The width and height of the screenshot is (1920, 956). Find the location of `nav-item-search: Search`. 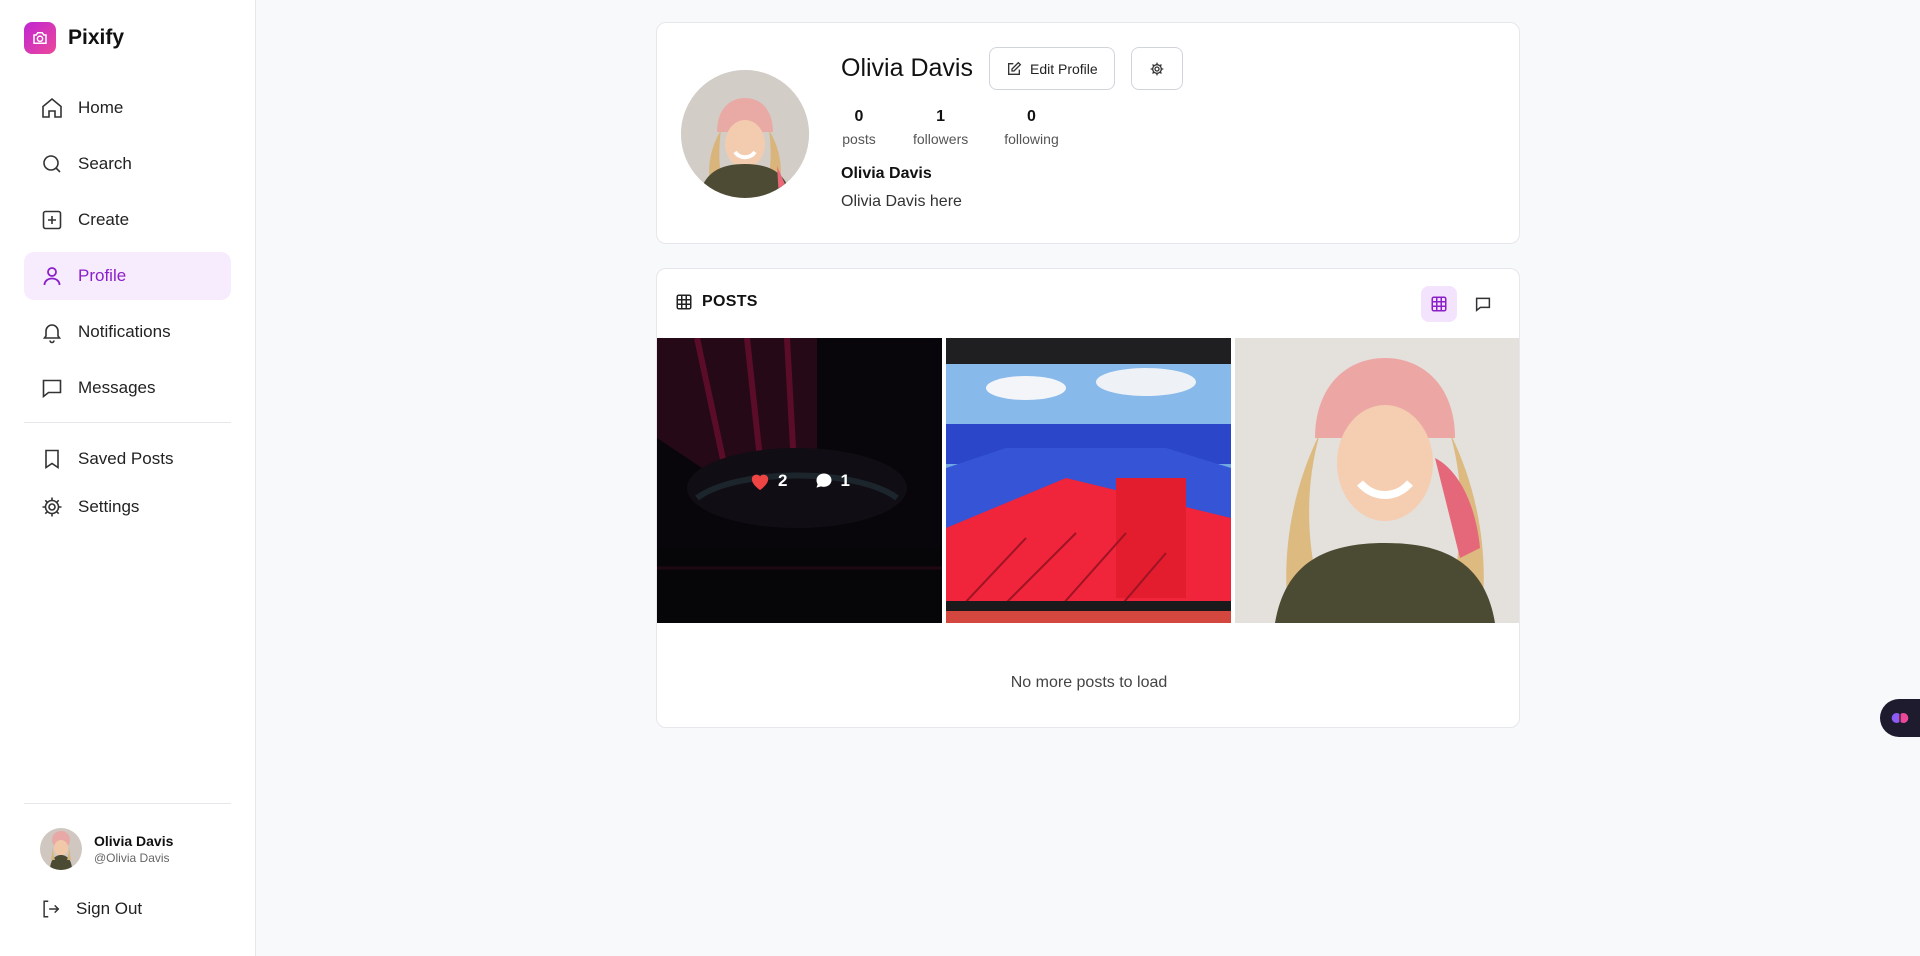

nav-item-search: Search is located at coordinates (127, 164).